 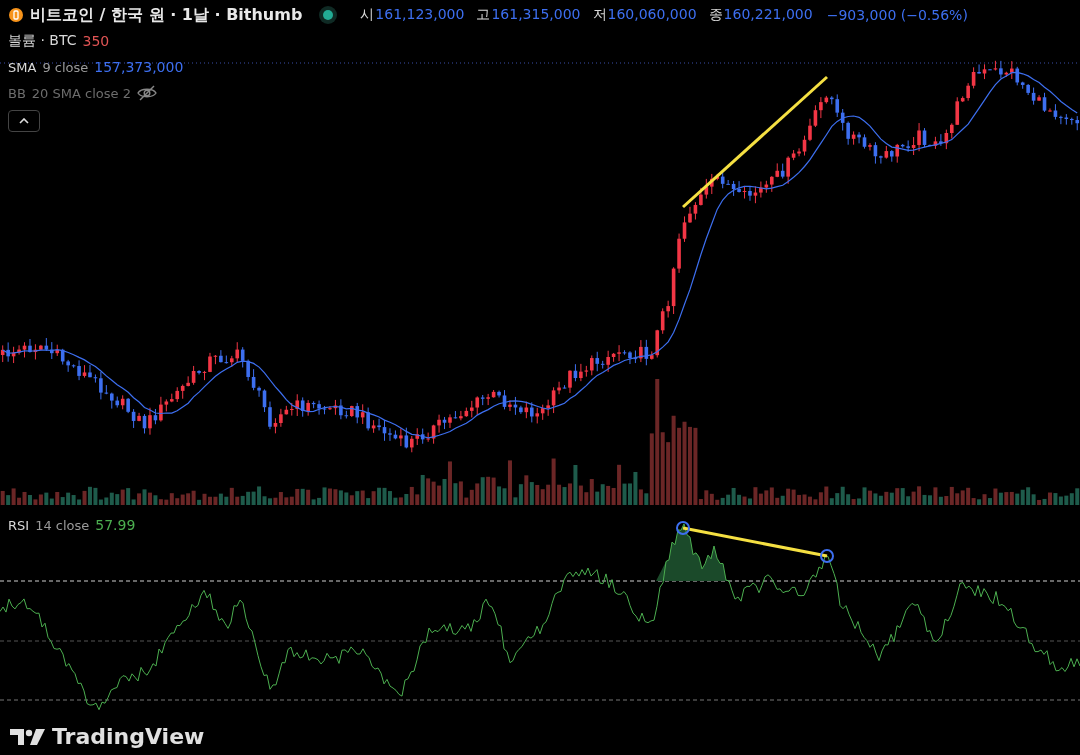 What do you see at coordinates (22, 67) in the screenshot?
I see `indicator-name: SMA` at bounding box center [22, 67].